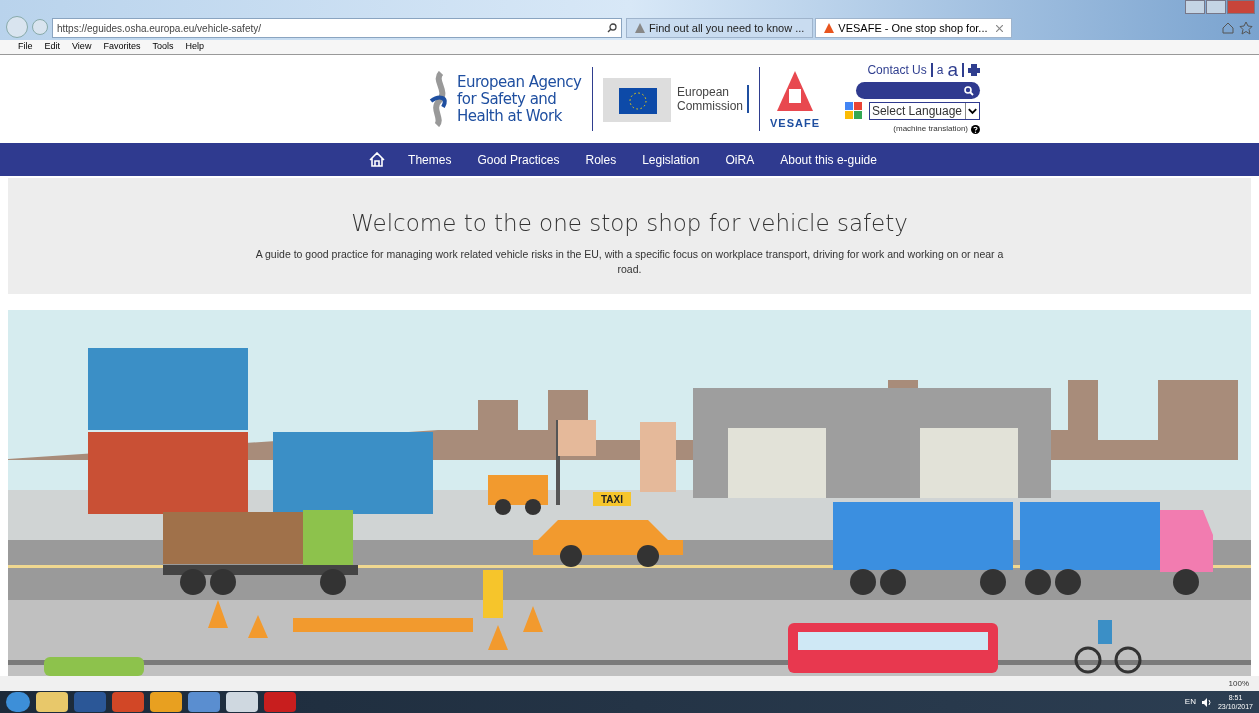 This screenshot has height=713, width=1259. I want to click on taxi-sign: TAXI, so click(612, 499).